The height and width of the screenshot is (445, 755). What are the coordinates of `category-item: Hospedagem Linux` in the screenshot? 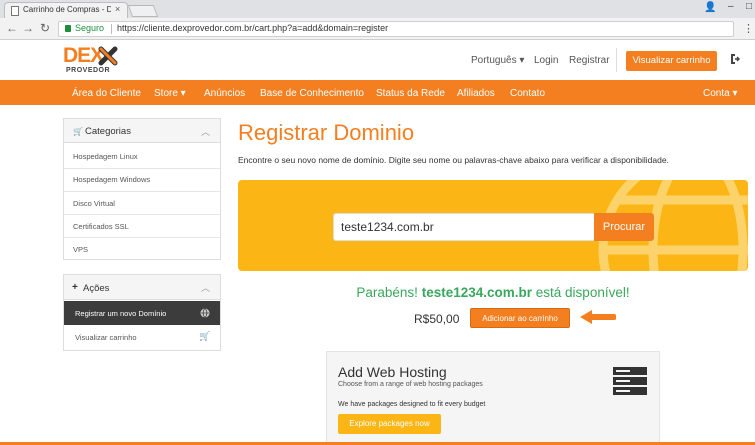 It's located at (105, 156).